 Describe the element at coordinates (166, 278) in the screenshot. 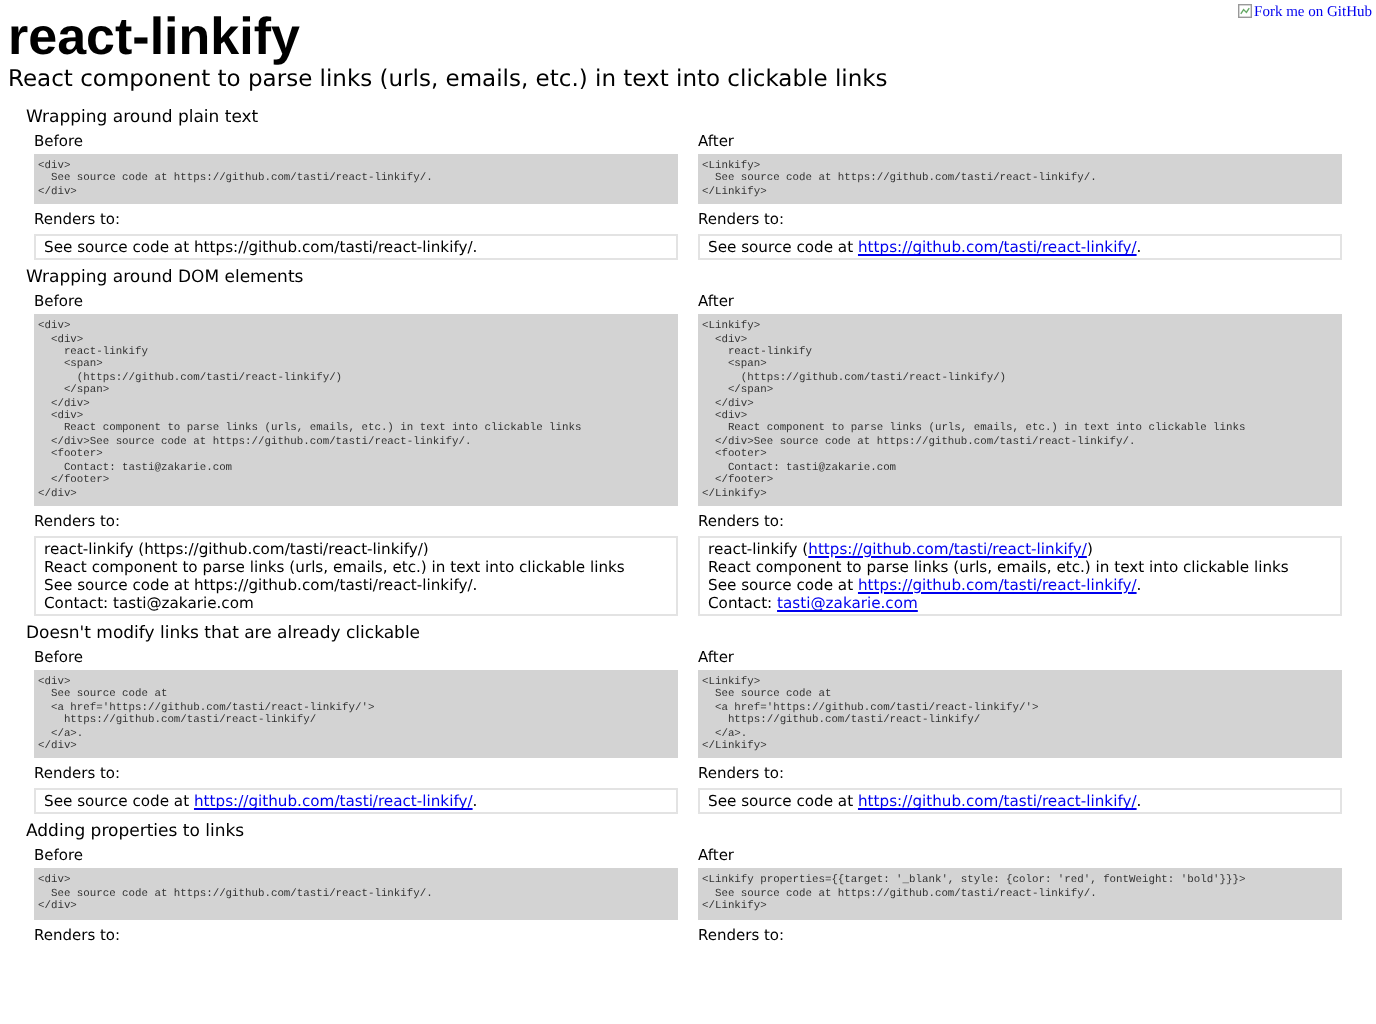

I see `section-heading: Wrapping around DOM elements` at that location.